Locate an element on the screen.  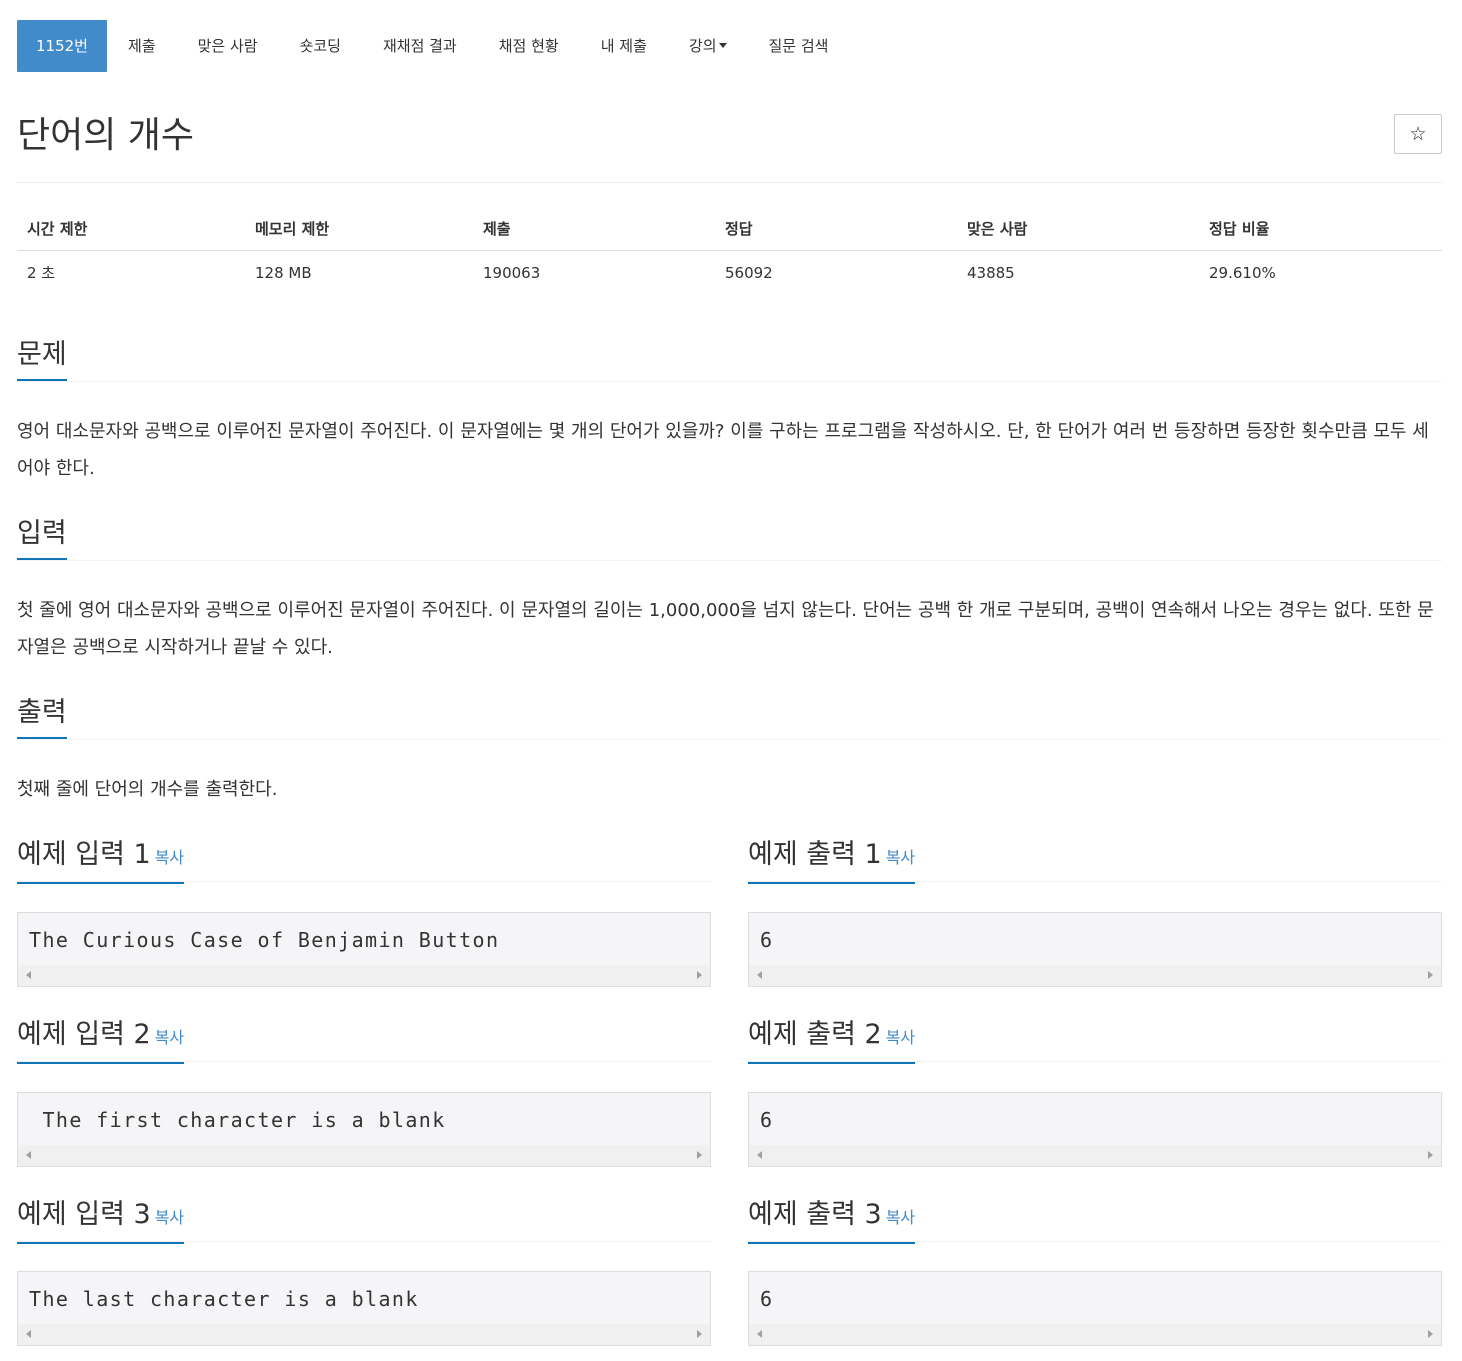
section-header: 예제 출력 2 복사 is located at coordinates (1095, 1039).